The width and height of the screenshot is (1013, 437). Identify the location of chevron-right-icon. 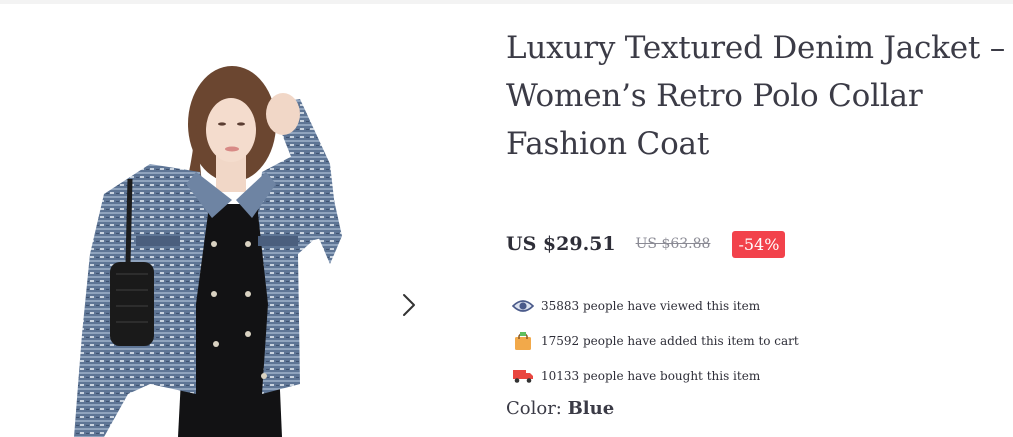
(409, 305).